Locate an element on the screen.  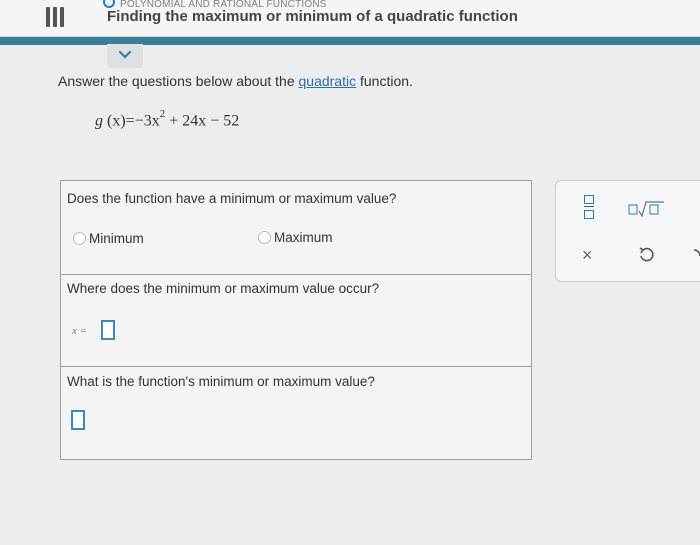
value-answer-input is located at coordinates (78, 420).